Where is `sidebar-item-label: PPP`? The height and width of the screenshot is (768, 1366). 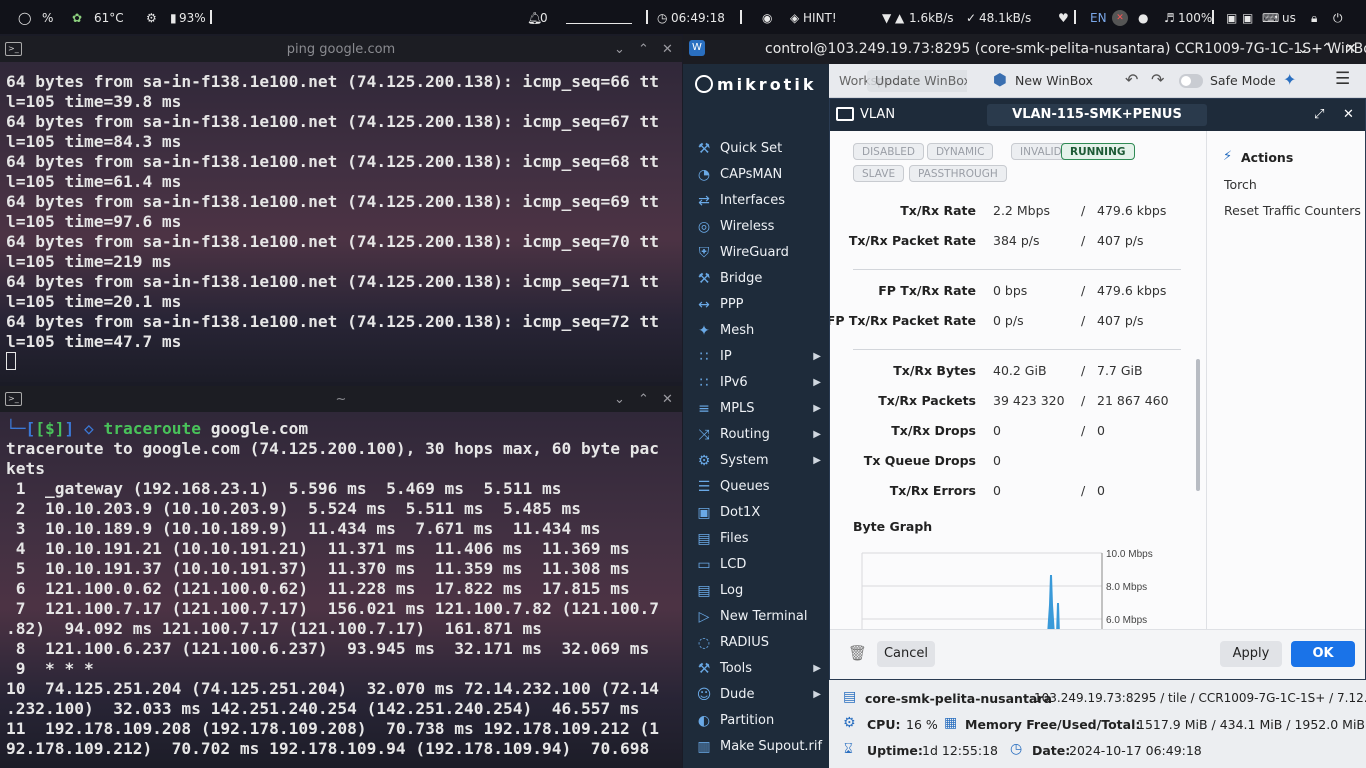
sidebar-item-label: PPP is located at coordinates (732, 304).